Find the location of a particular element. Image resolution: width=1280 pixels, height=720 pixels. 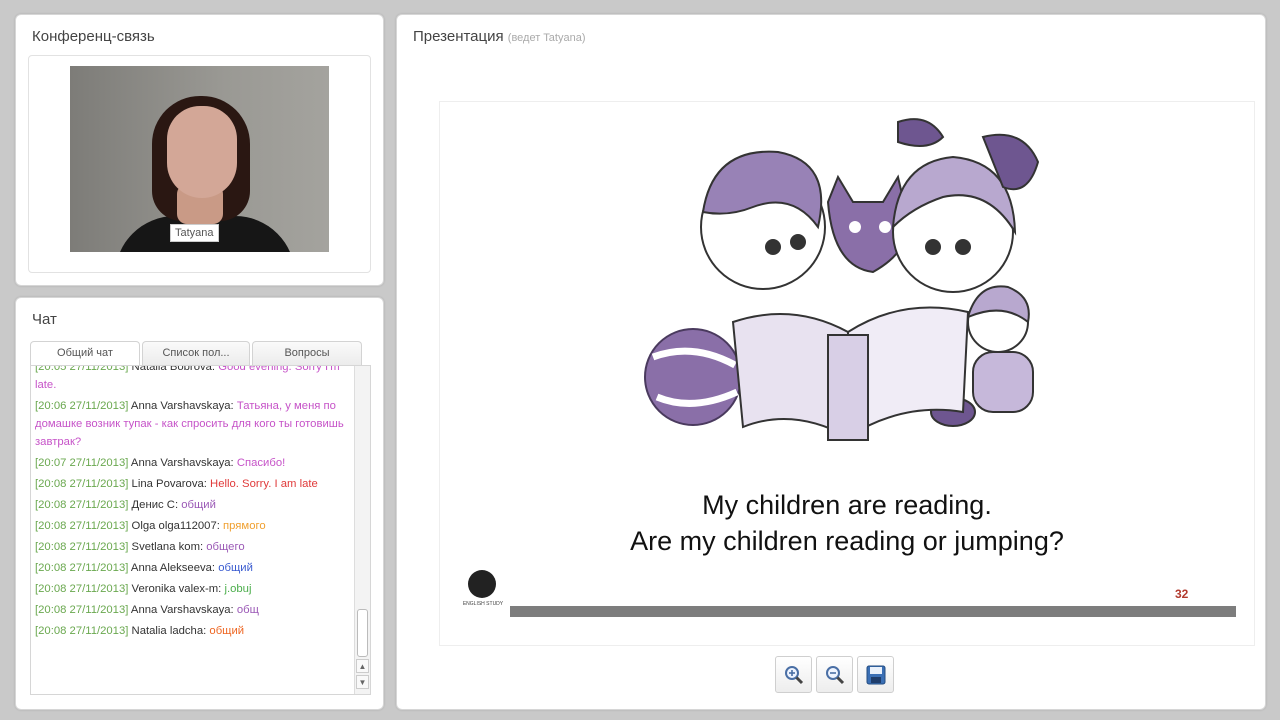

scrollbar-thumb is located at coordinates (362, 633).